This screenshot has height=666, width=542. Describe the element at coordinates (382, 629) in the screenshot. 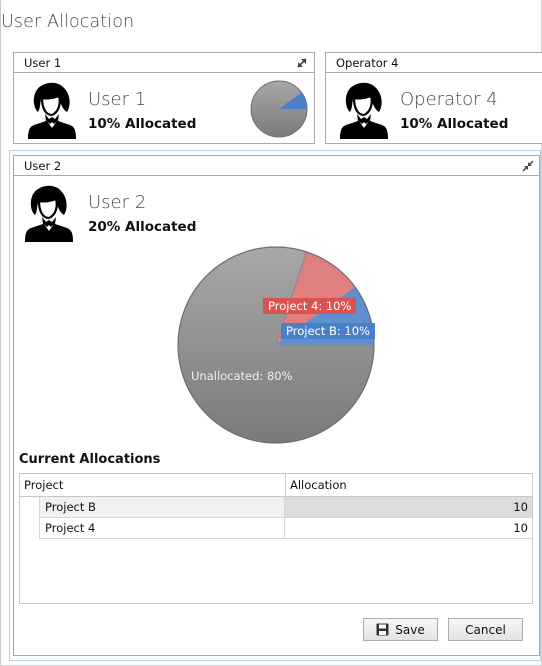

I see `save-disk-icon` at that location.